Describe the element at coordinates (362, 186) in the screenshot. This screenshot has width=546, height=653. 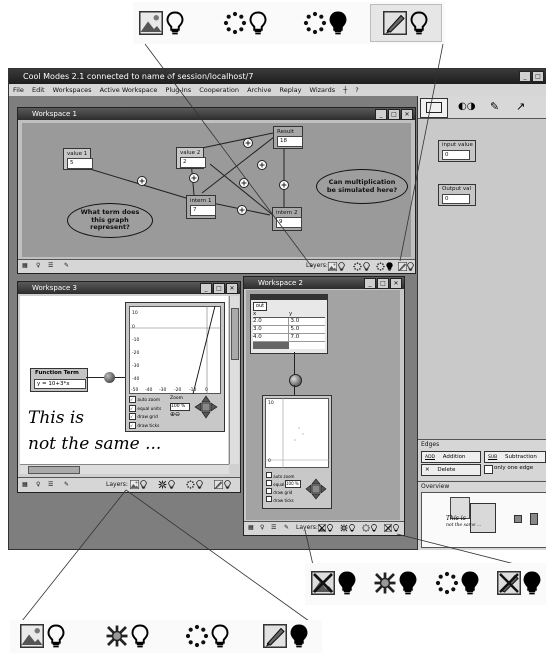
I see `question-bubble-multiplication: Can multiplication be simulated here?` at that location.